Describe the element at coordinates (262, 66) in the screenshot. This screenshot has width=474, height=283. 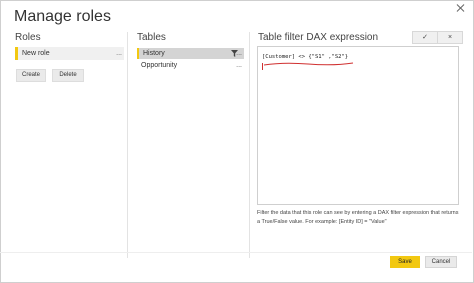
I see `text-cursor` at that location.